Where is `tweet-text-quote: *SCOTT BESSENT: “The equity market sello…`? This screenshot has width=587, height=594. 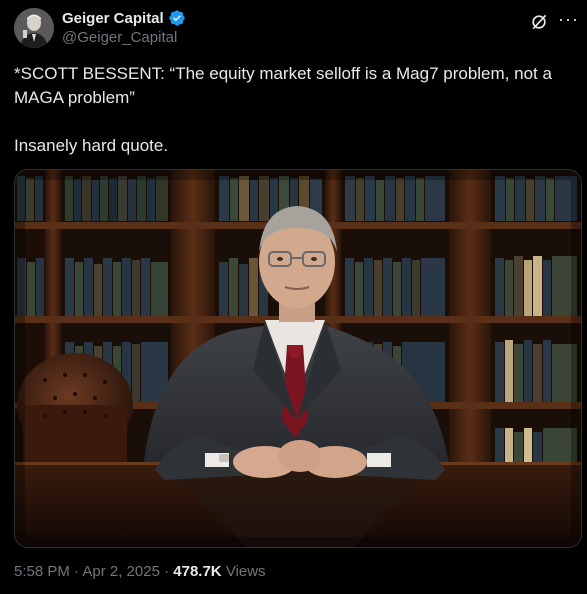
tweet-text-quote: *SCOTT BESSENT: “The equity market sello… is located at coordinates (283, 85).